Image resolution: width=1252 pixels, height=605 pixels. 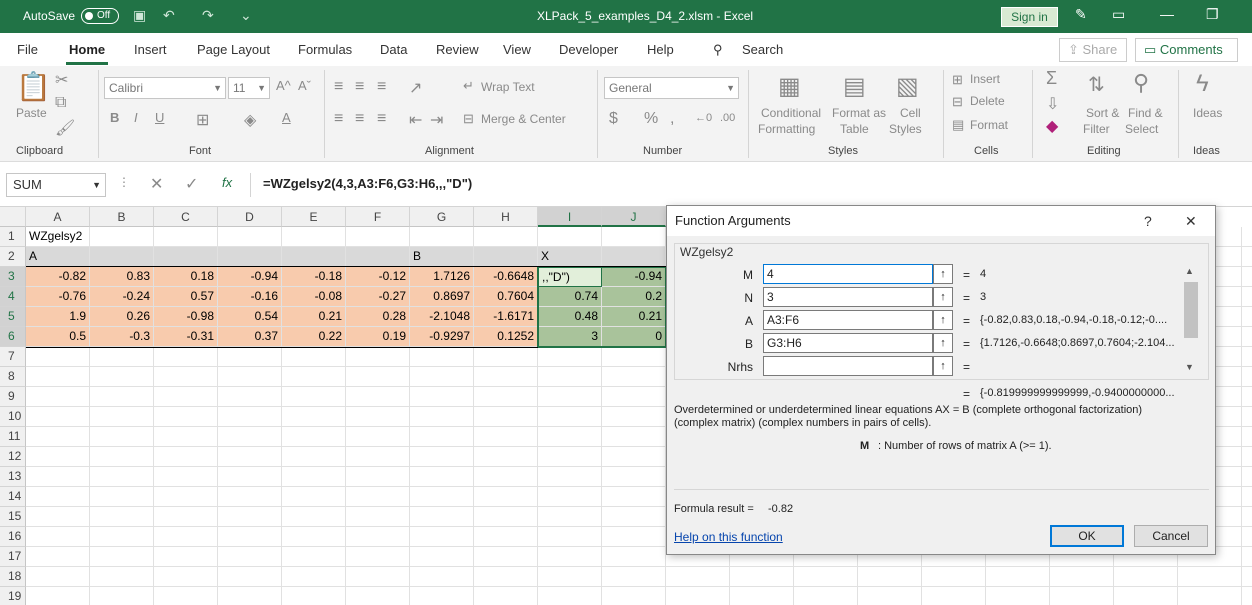 What do you see at coordinates (250, 217) in the screenshot?
I see `column-header: D` at bounding box center [250, 217].